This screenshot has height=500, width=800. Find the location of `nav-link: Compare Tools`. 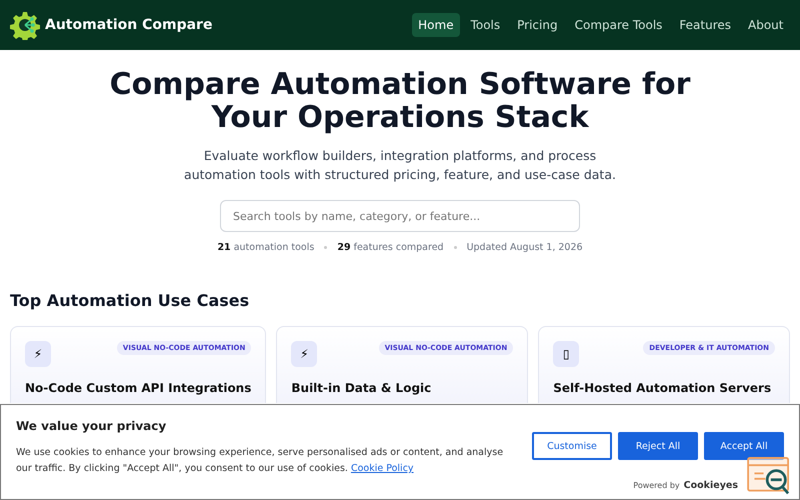

nav-link: Compare Tools is located at coordinates (618, 25).